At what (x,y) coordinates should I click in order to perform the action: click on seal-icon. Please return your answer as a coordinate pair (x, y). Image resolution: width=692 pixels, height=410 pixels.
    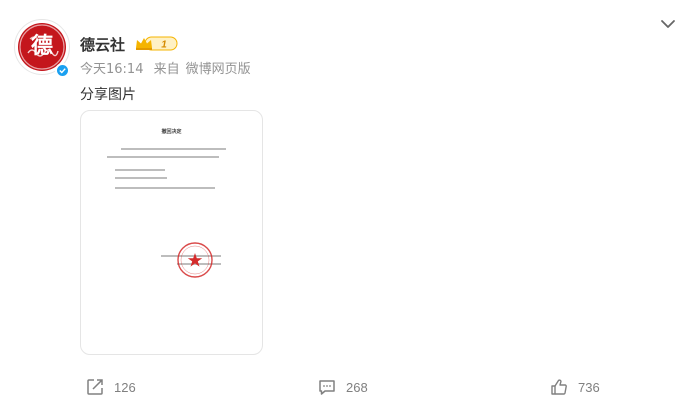
    Looking at the image, I should click on (195, 260).